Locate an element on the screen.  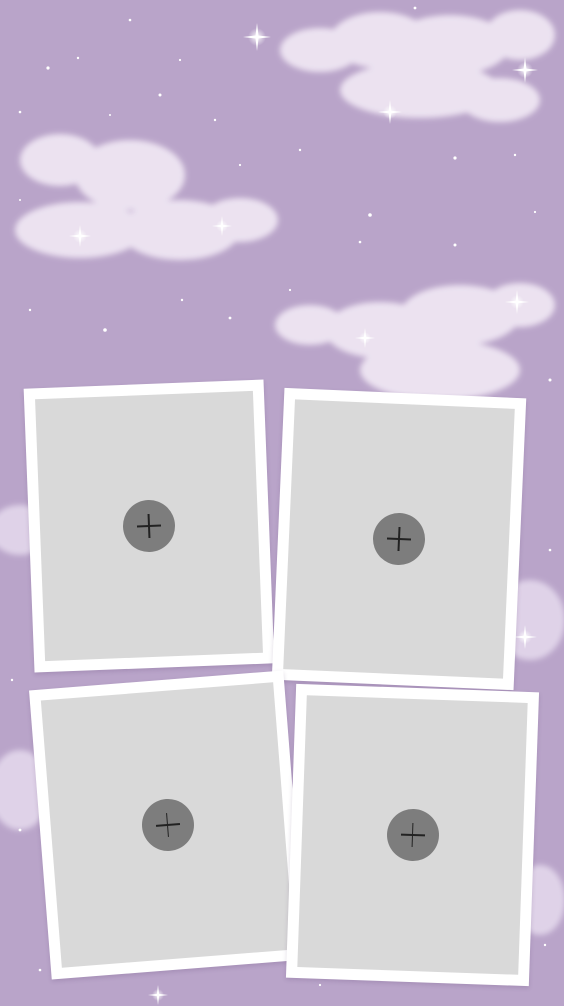
cloud-top-right is located at coordinates (417, 66).